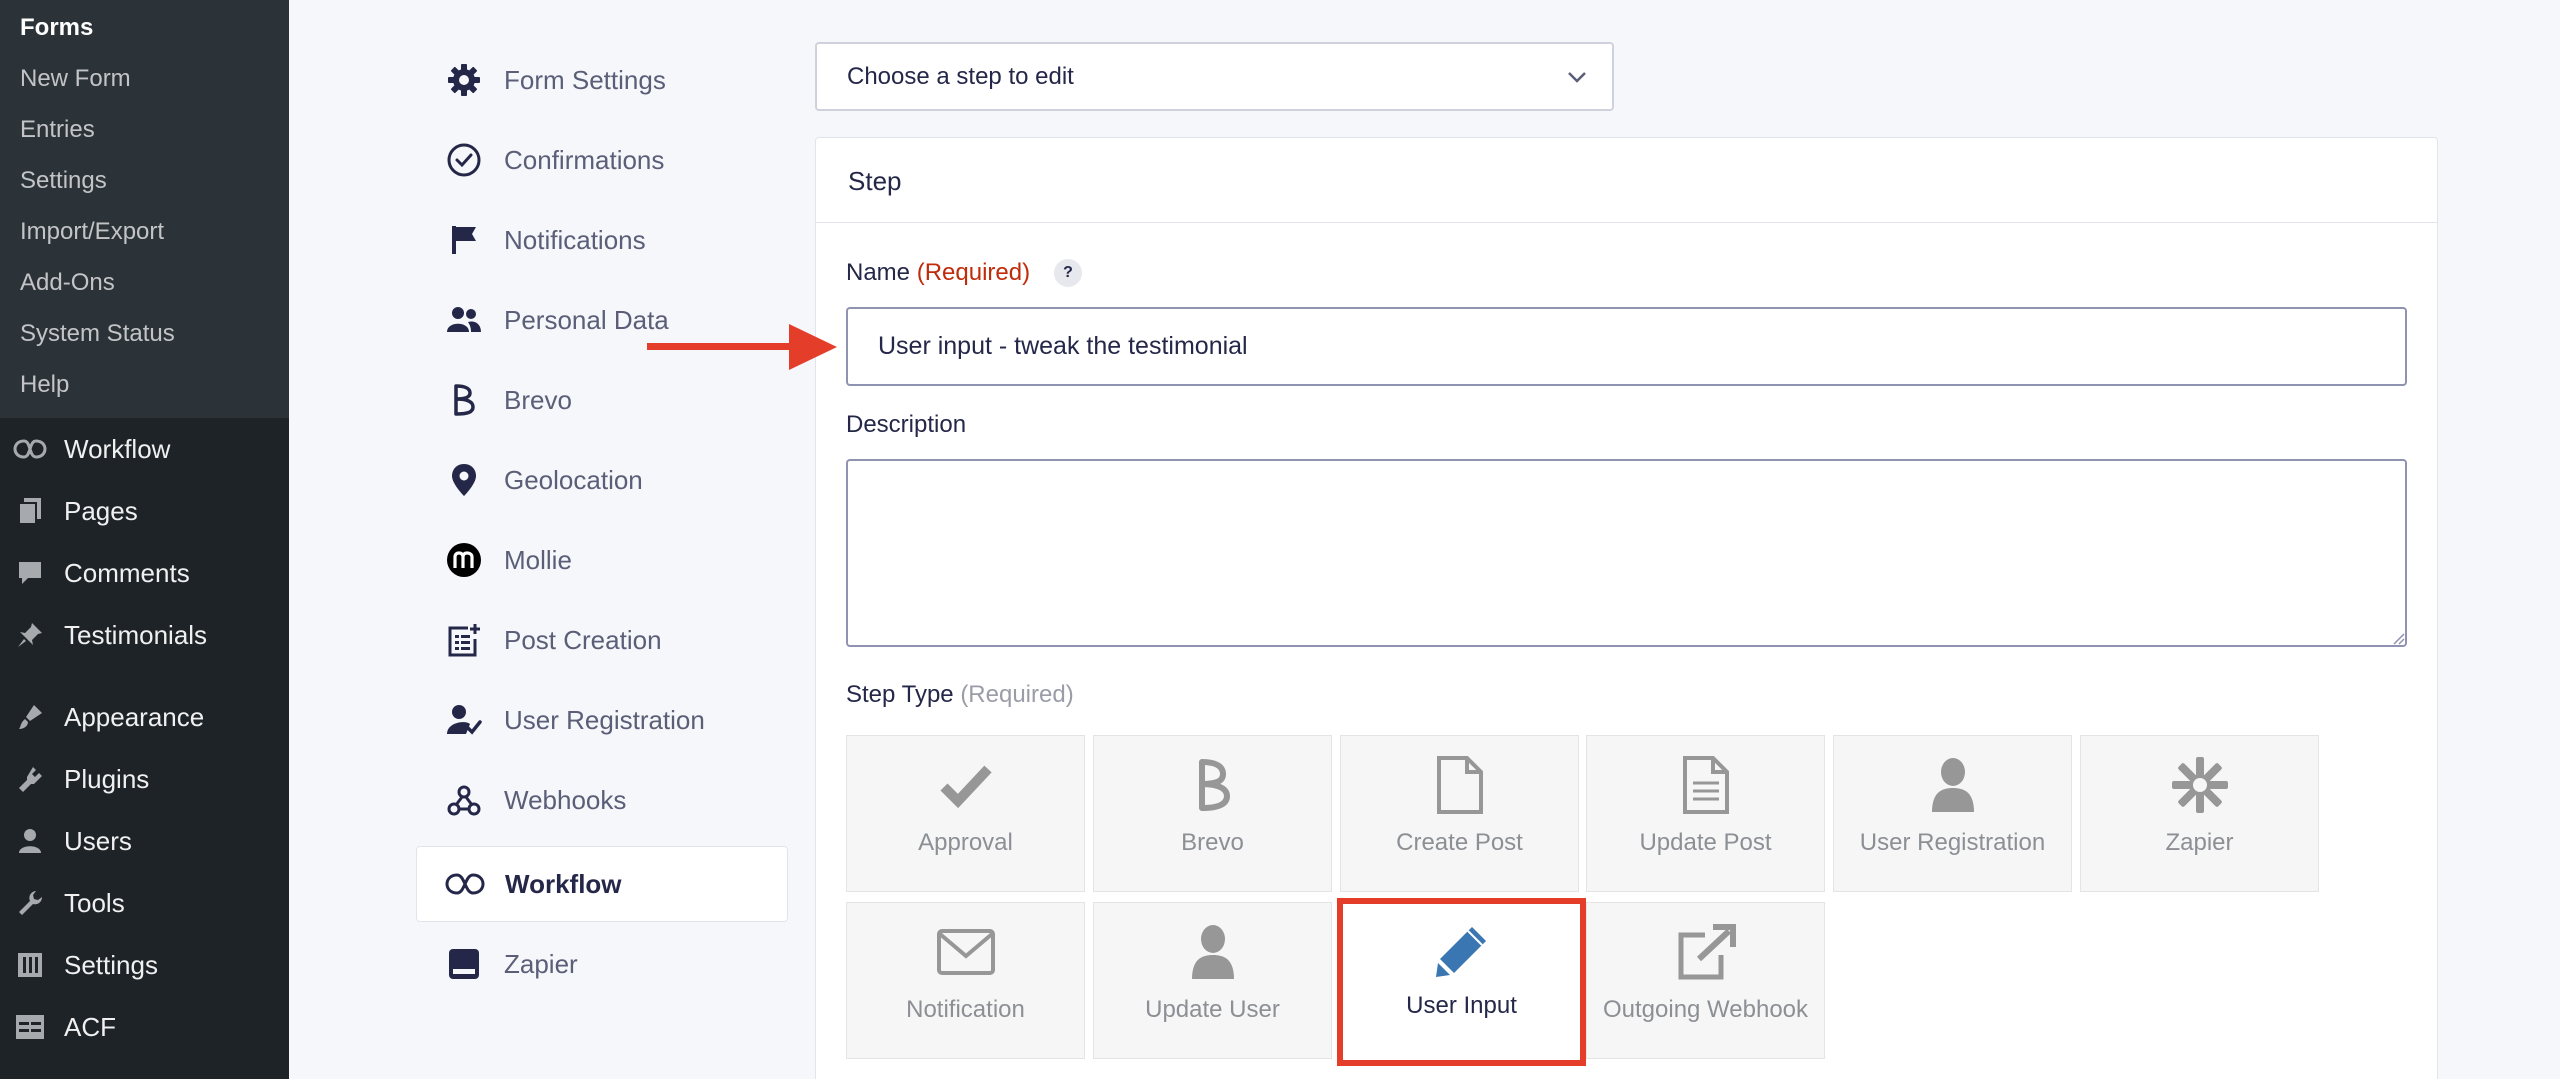 The width and height of the screenshot is (2560, 1079). I want to click on step-type-user-registration: User Registration, so click(1952, 813).